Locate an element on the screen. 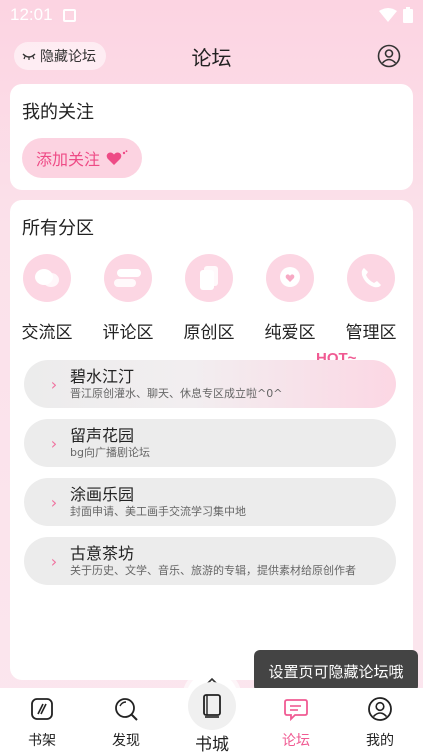 This screenshot has width=423, height=753. forum-desc: 封面申请、美工画手交流学习集中地 is located at coordinates (158, 511).